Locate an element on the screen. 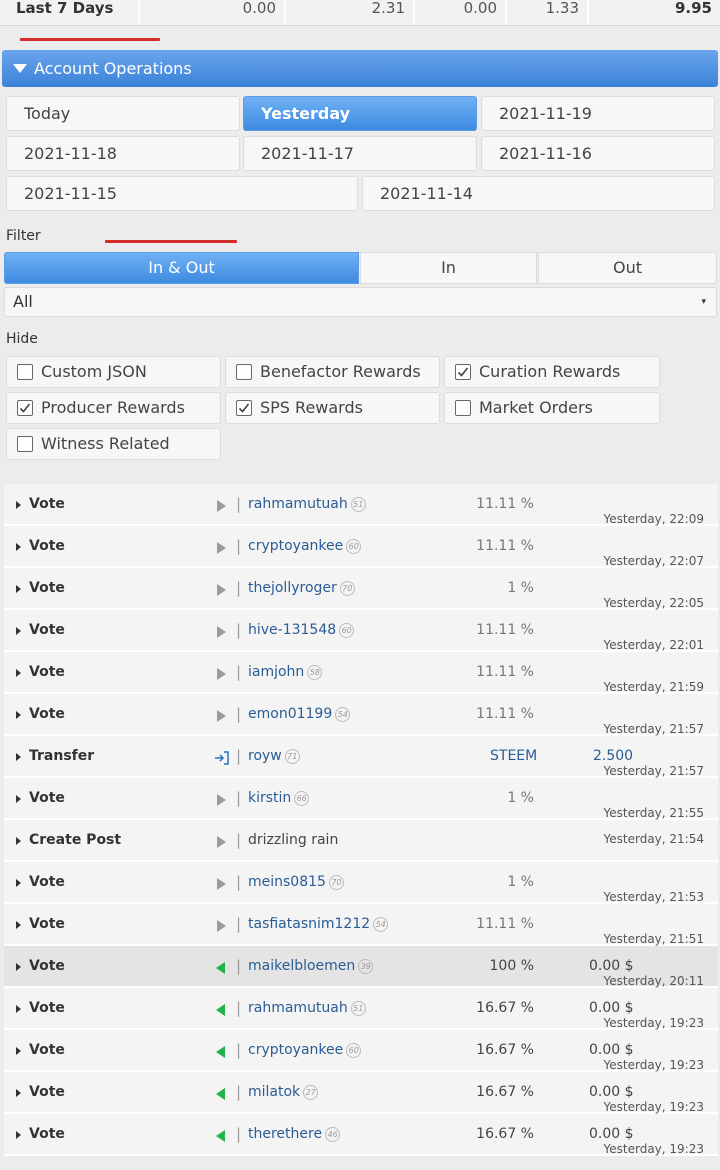 The height and width of the screenshot is (1170, 720). operation-row: Vote | emon01199 54 11.11 % Yesterday, 21:57 is located at coordinates (361, 715).